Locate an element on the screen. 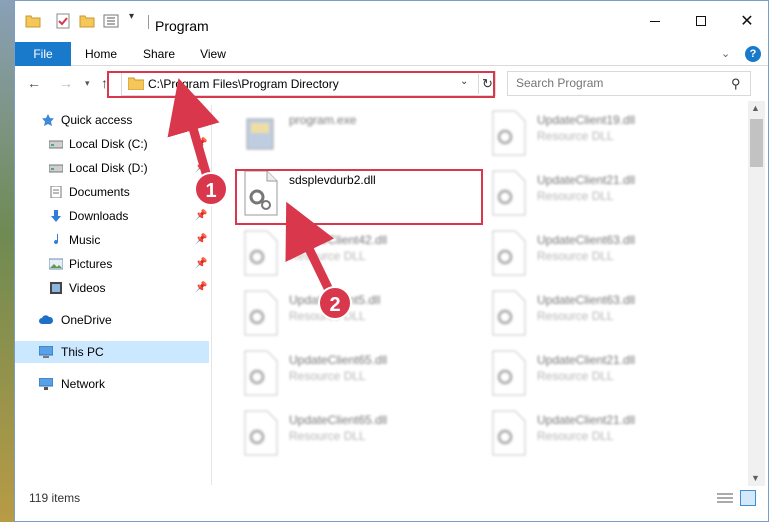  back-arrow-icon: ← is located at coordinates (34, 83).